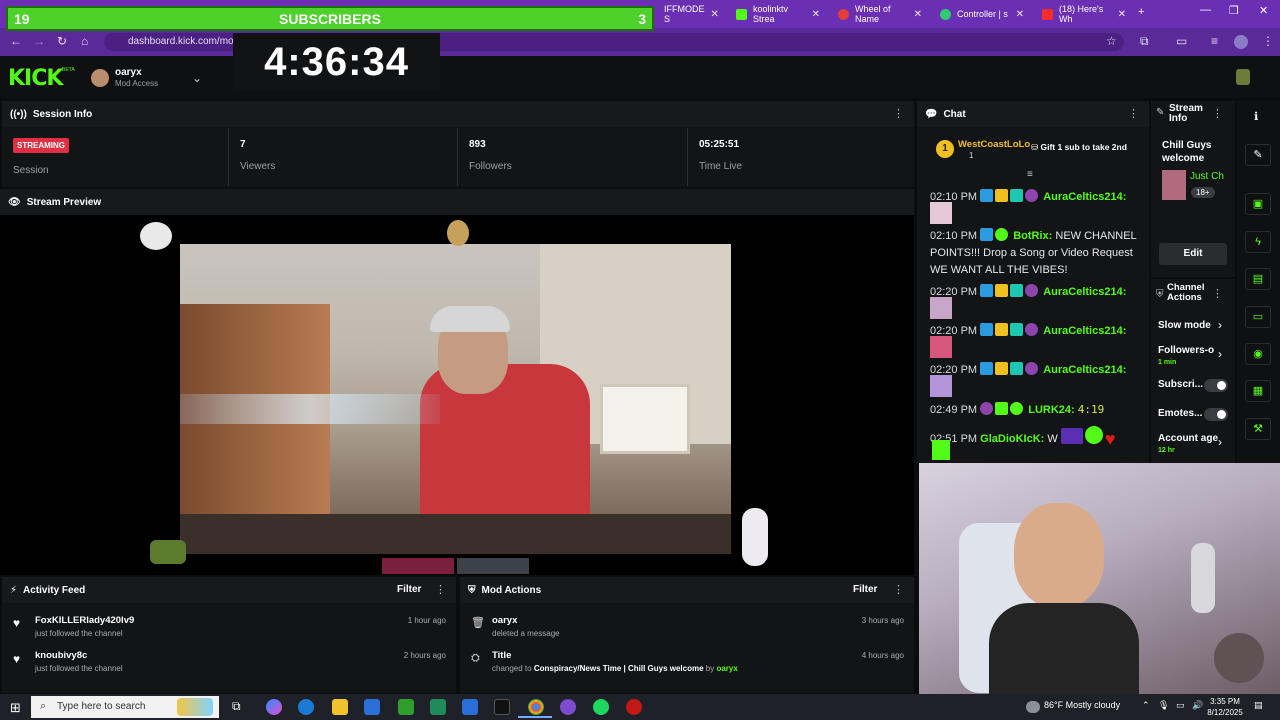  I want to click on microphone-icon: 🎙, so click(1163, 705).